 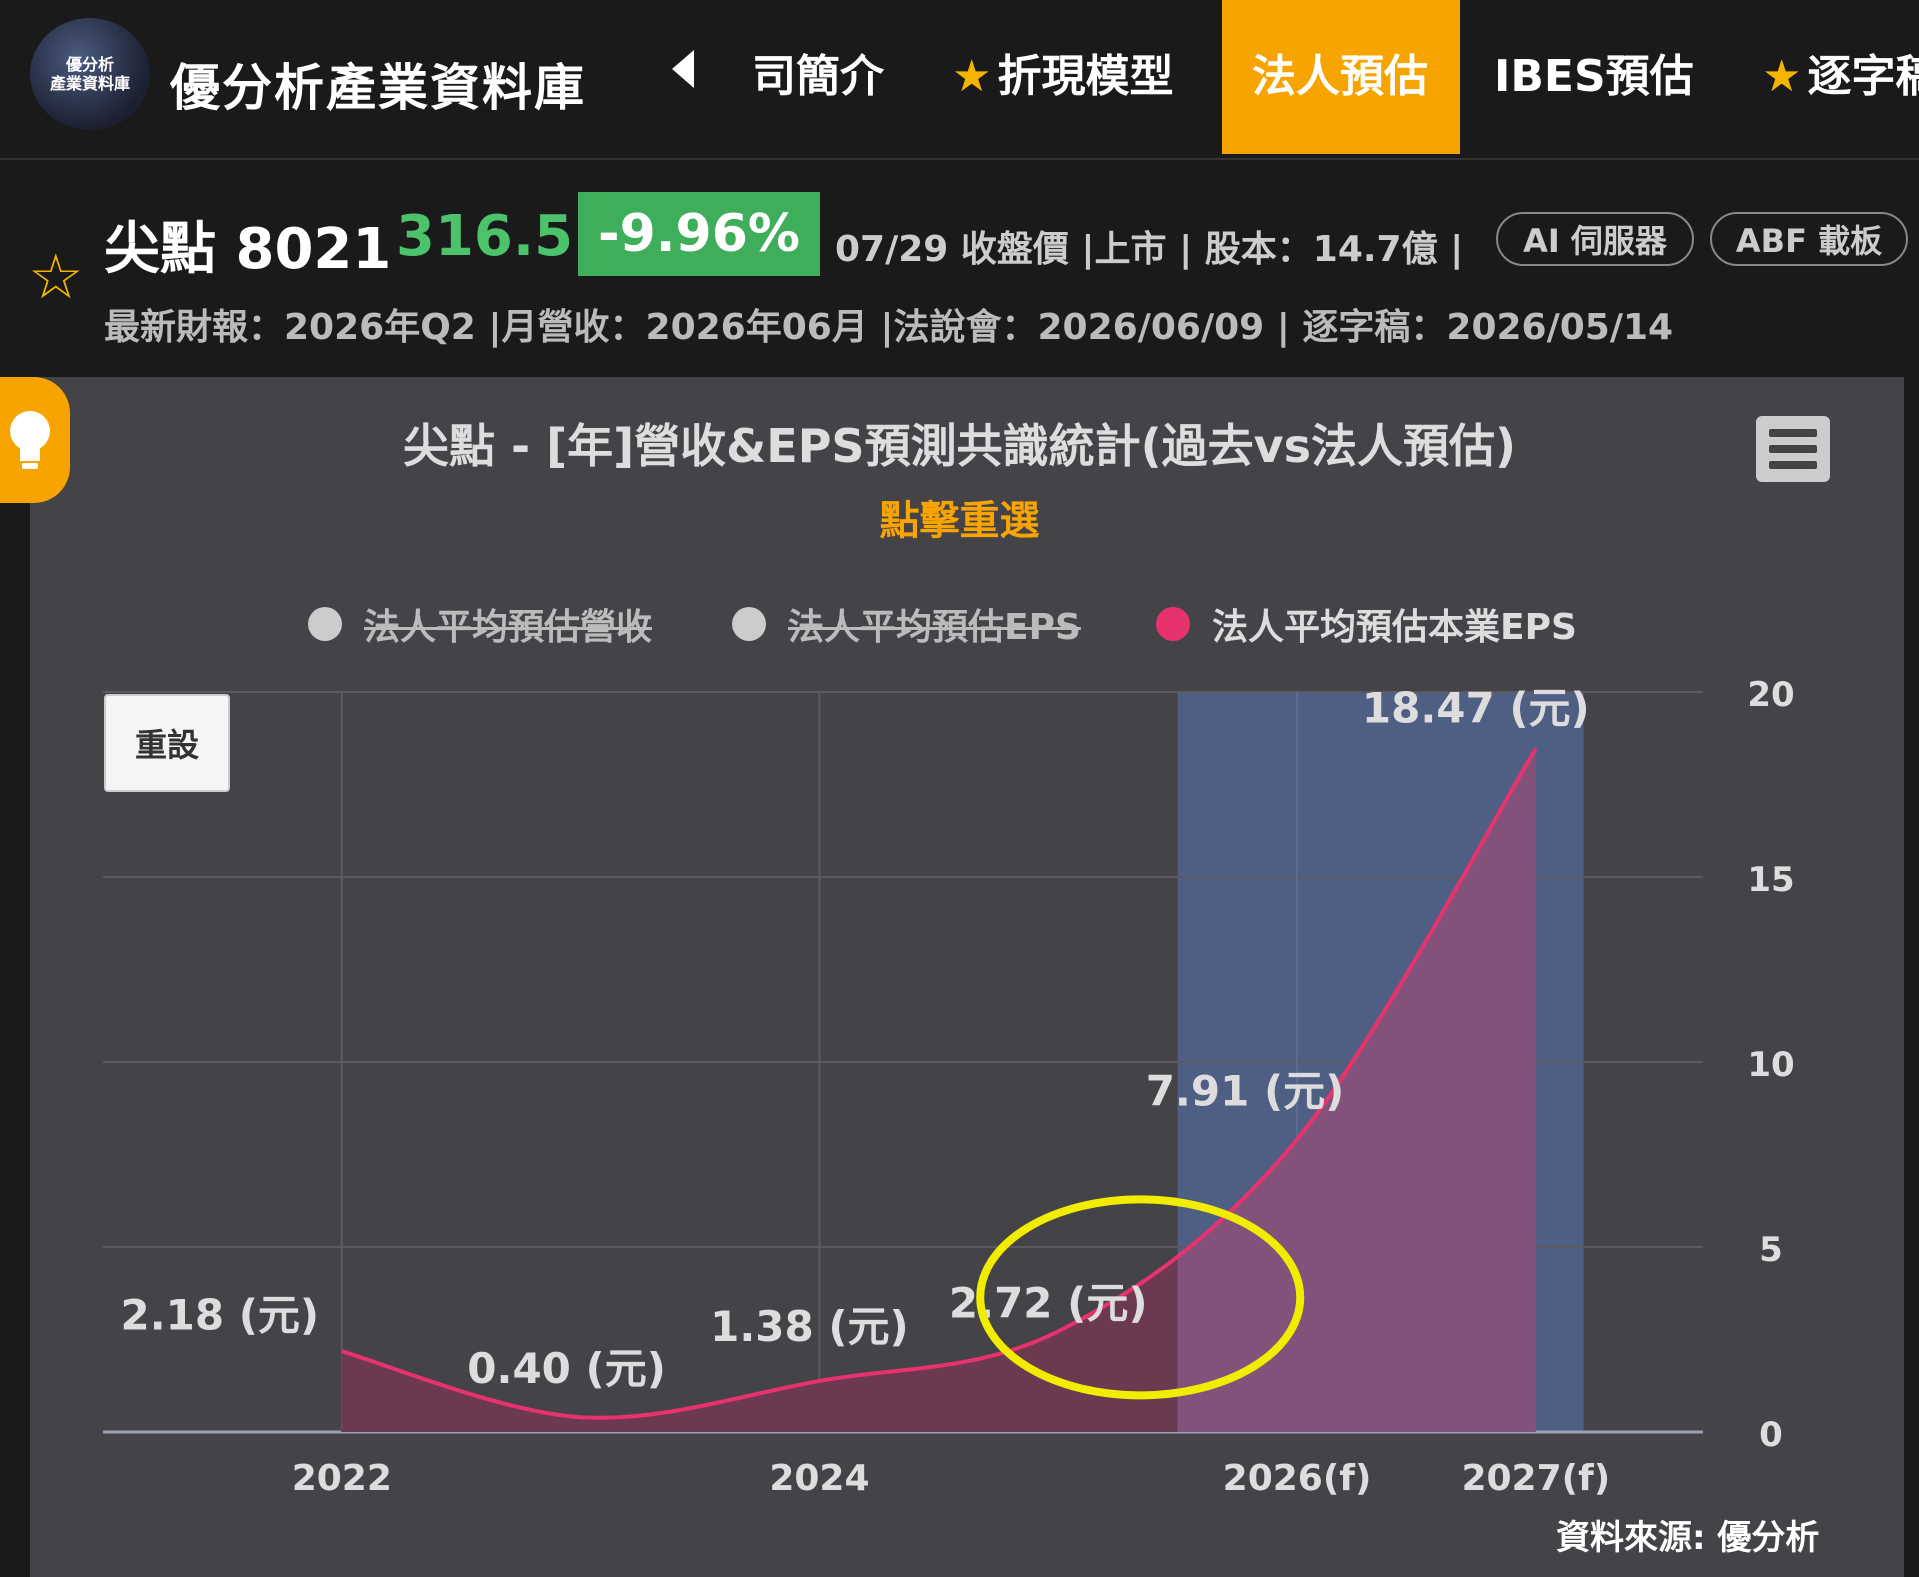 I want to click on y-tick-label: 15, so click(x=1770, y=880).